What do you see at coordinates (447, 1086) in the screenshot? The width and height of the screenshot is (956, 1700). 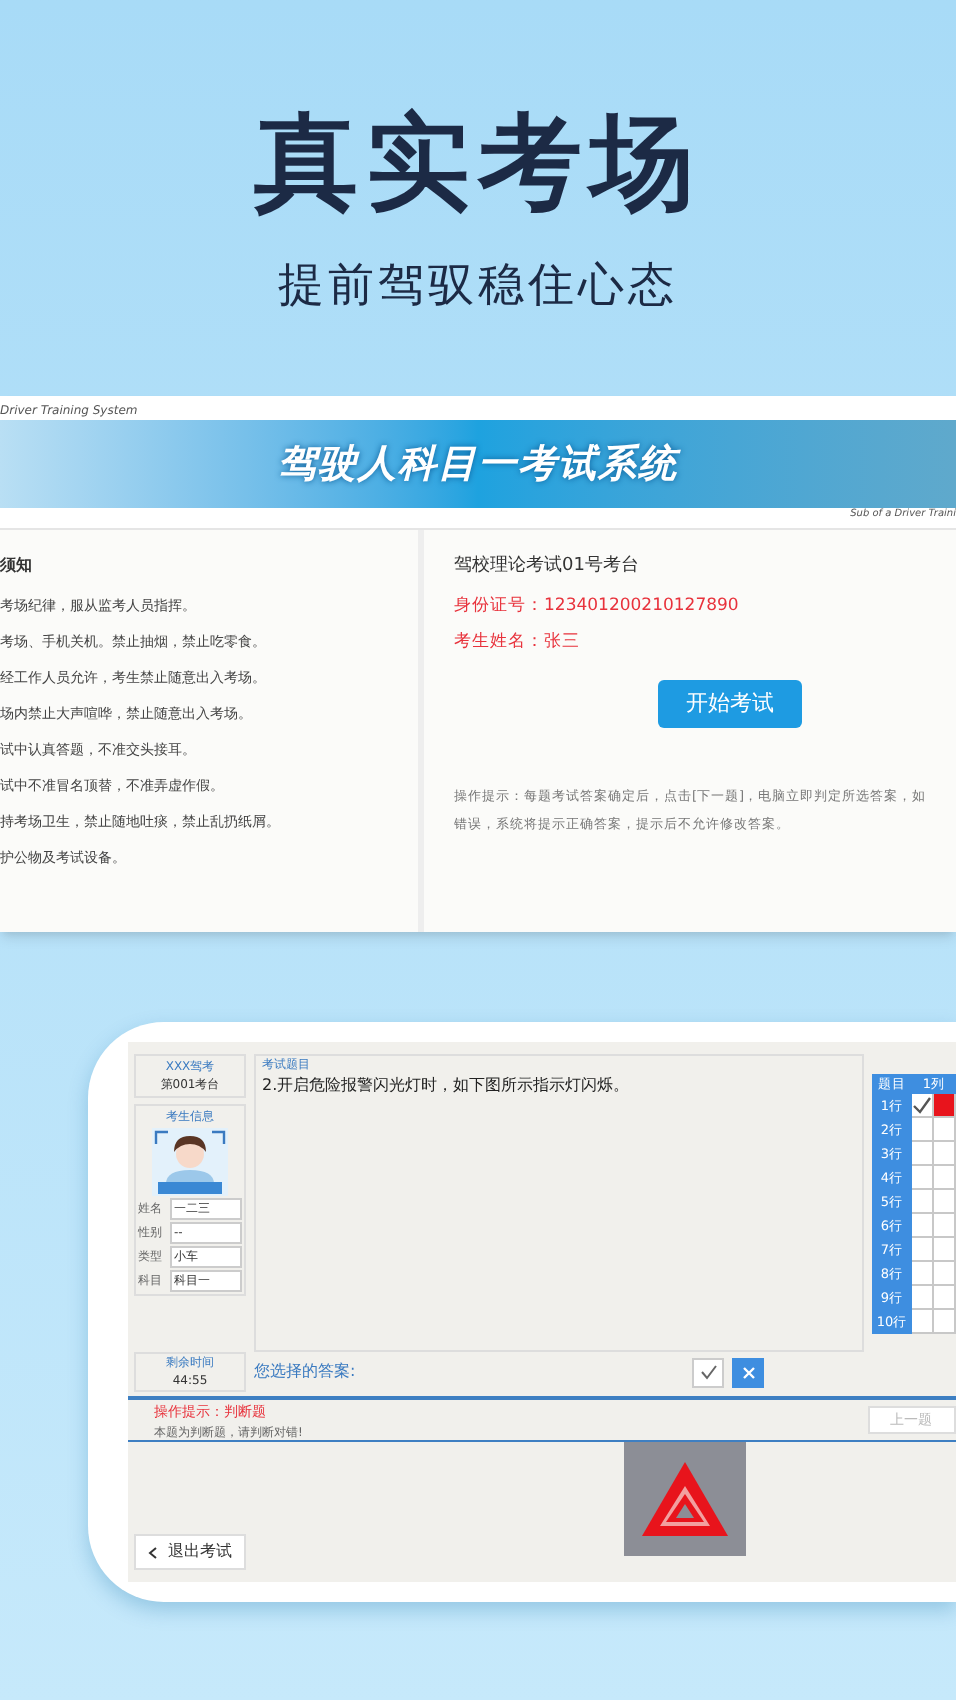 I see `question-text: 2.开启危险报警闪光灯时，如下图所示指示灯闪烁。` at bounding box center [447, 1086].